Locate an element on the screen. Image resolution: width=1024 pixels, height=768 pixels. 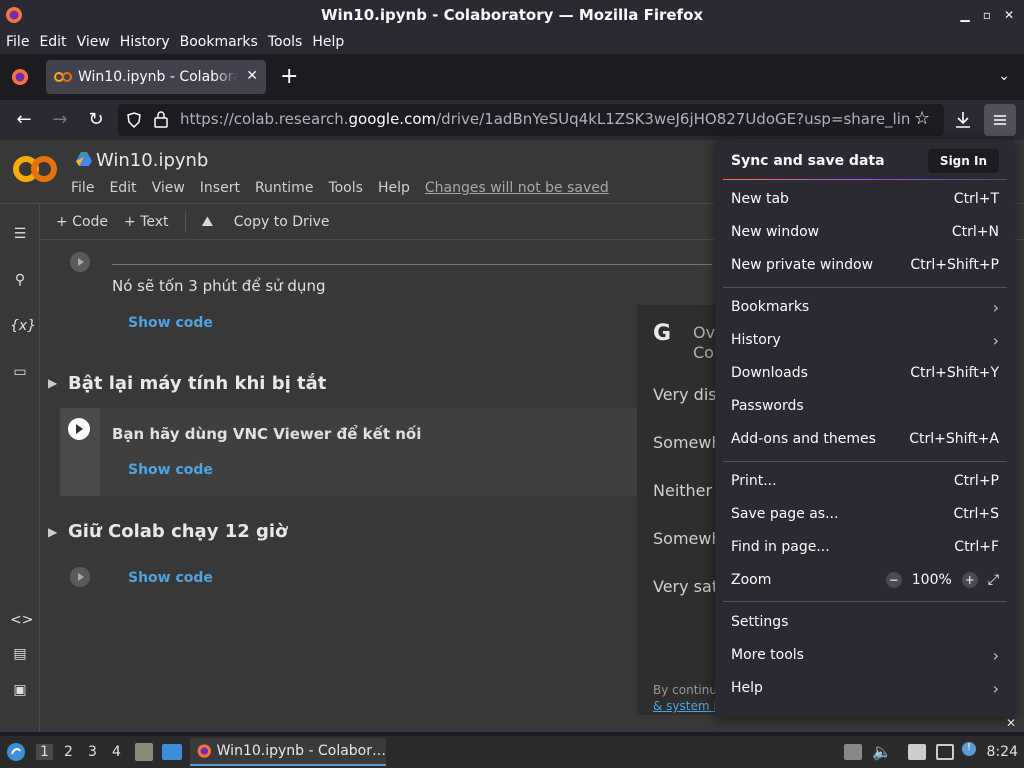
network-icon is located at coordinates (945, 752).